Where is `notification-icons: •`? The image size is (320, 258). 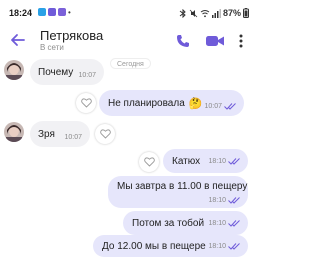 notification-icons: • is located at coordinates (54, 12).